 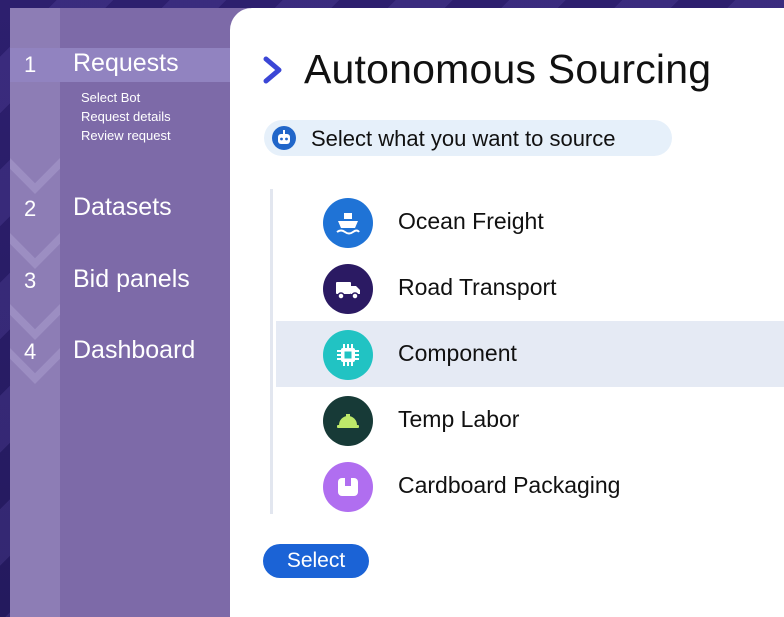 I want to click on prompt-banner: Select what you want to source, so click(x=468, y=138).